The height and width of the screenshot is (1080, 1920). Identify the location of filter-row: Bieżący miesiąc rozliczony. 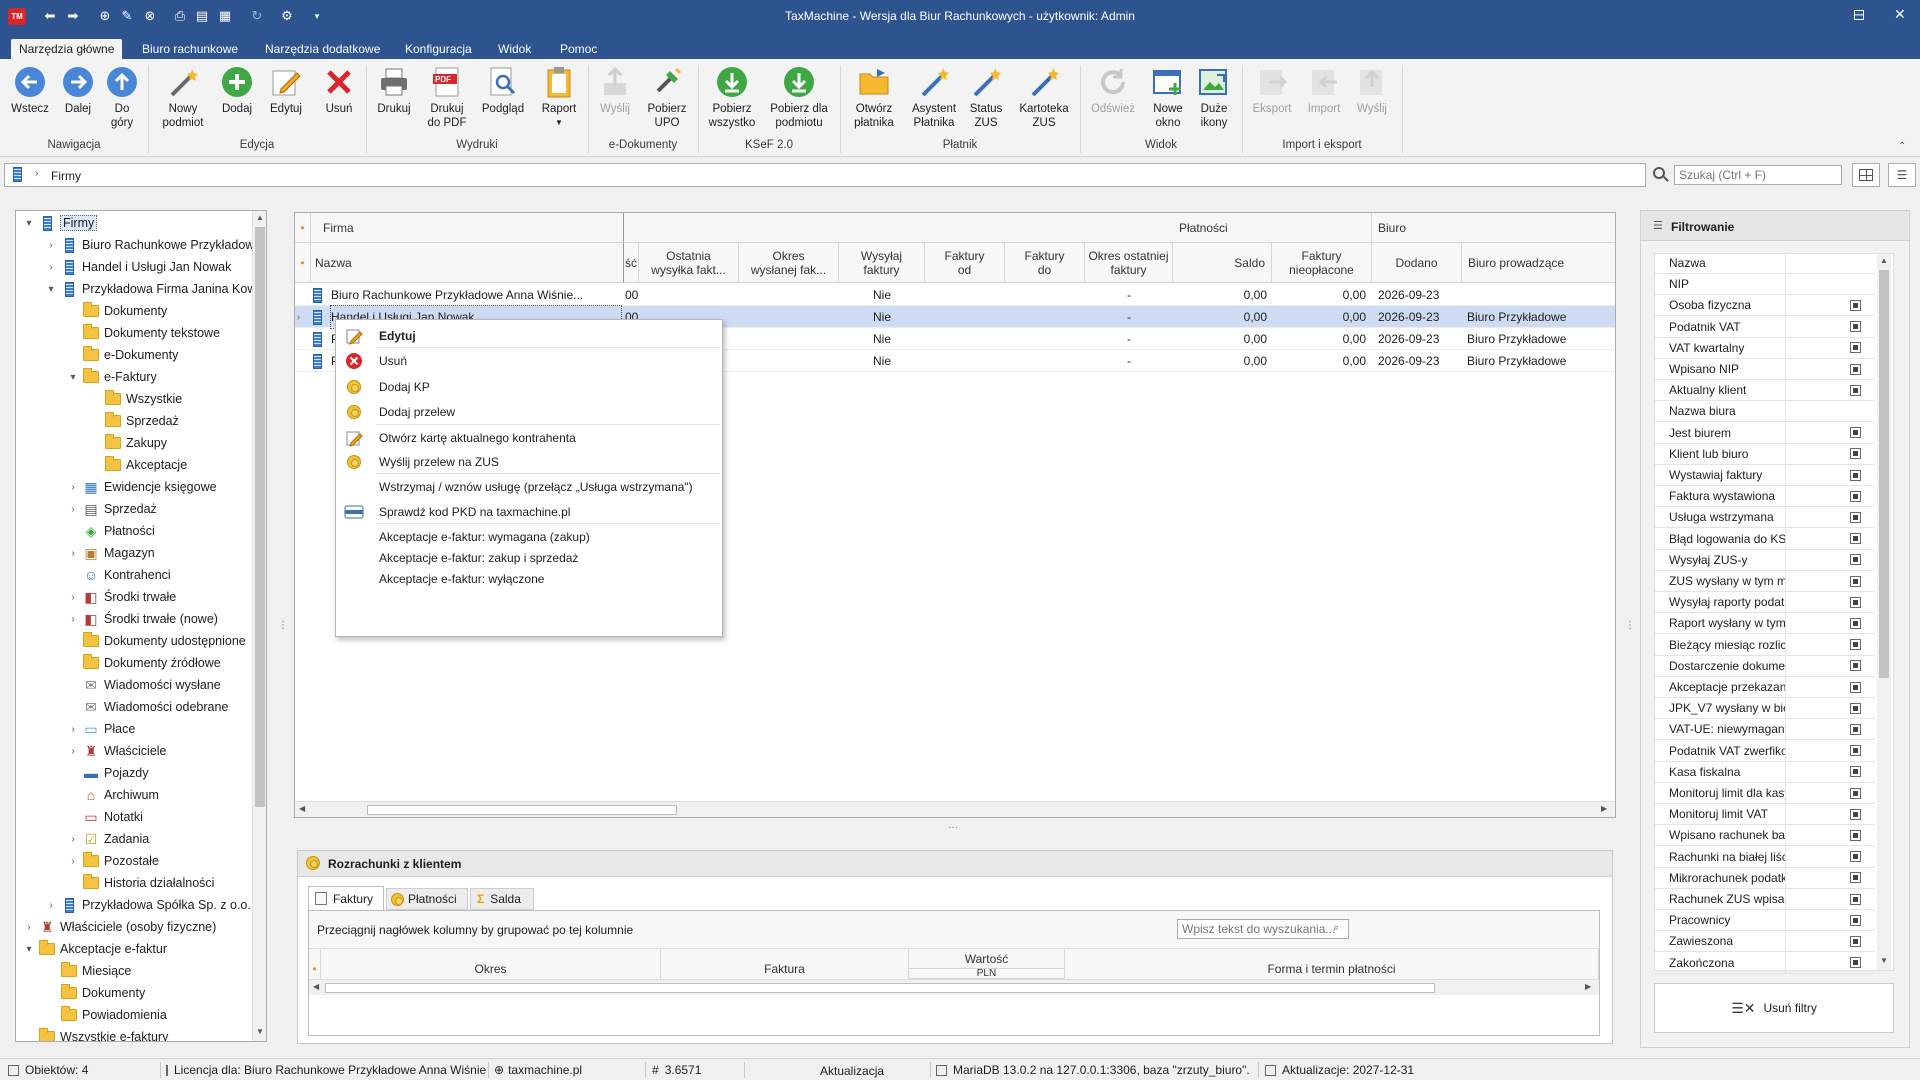
(1765, 645).